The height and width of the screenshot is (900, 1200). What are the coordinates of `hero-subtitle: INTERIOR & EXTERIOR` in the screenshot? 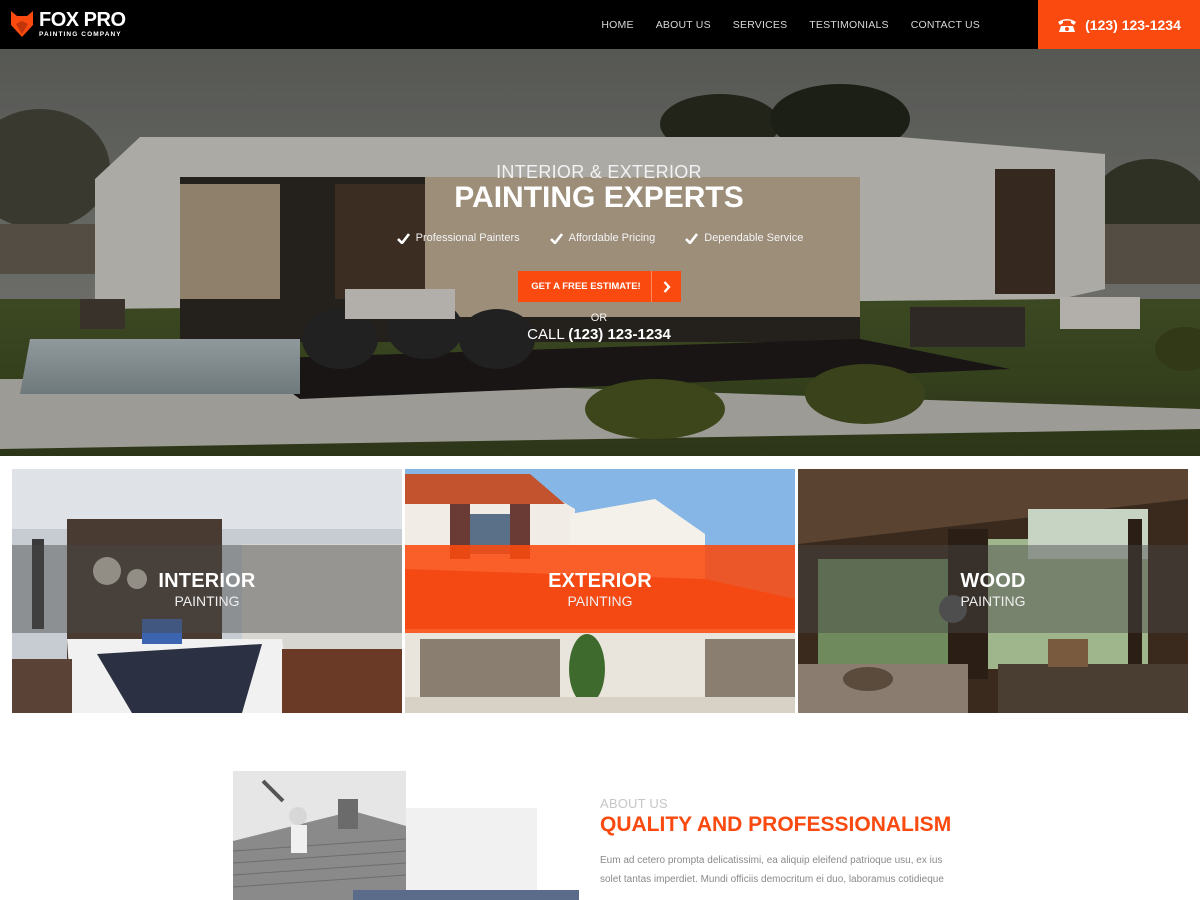 It's located at (599, 172).